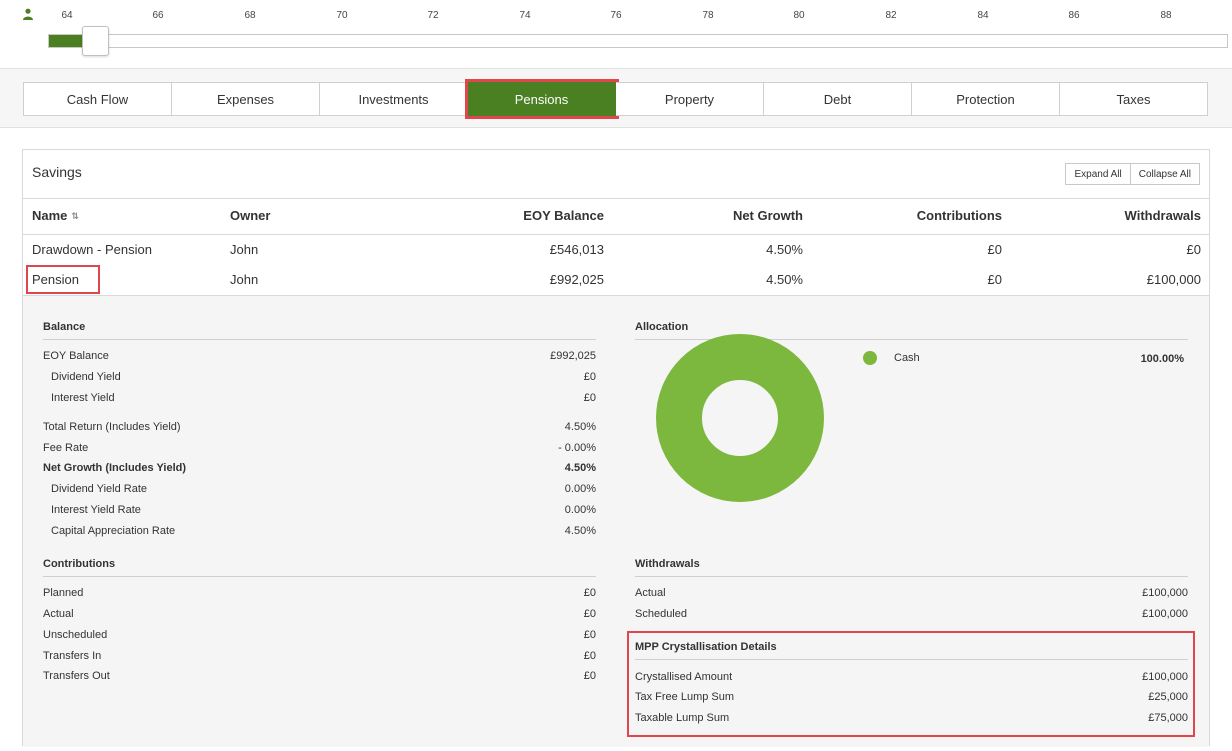 This screenshot has height=751, width=1232. What do you see at coordinates (67, 15) in the screenshot?
I see `age-label: 64` at bounding box center [67, 15].